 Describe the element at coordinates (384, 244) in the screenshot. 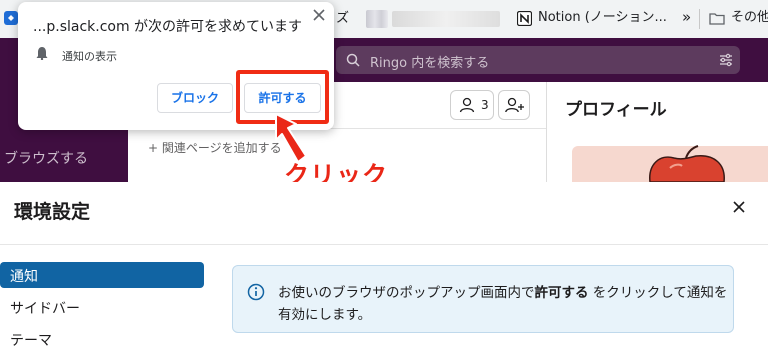

I see `dialog-divider` at that location.